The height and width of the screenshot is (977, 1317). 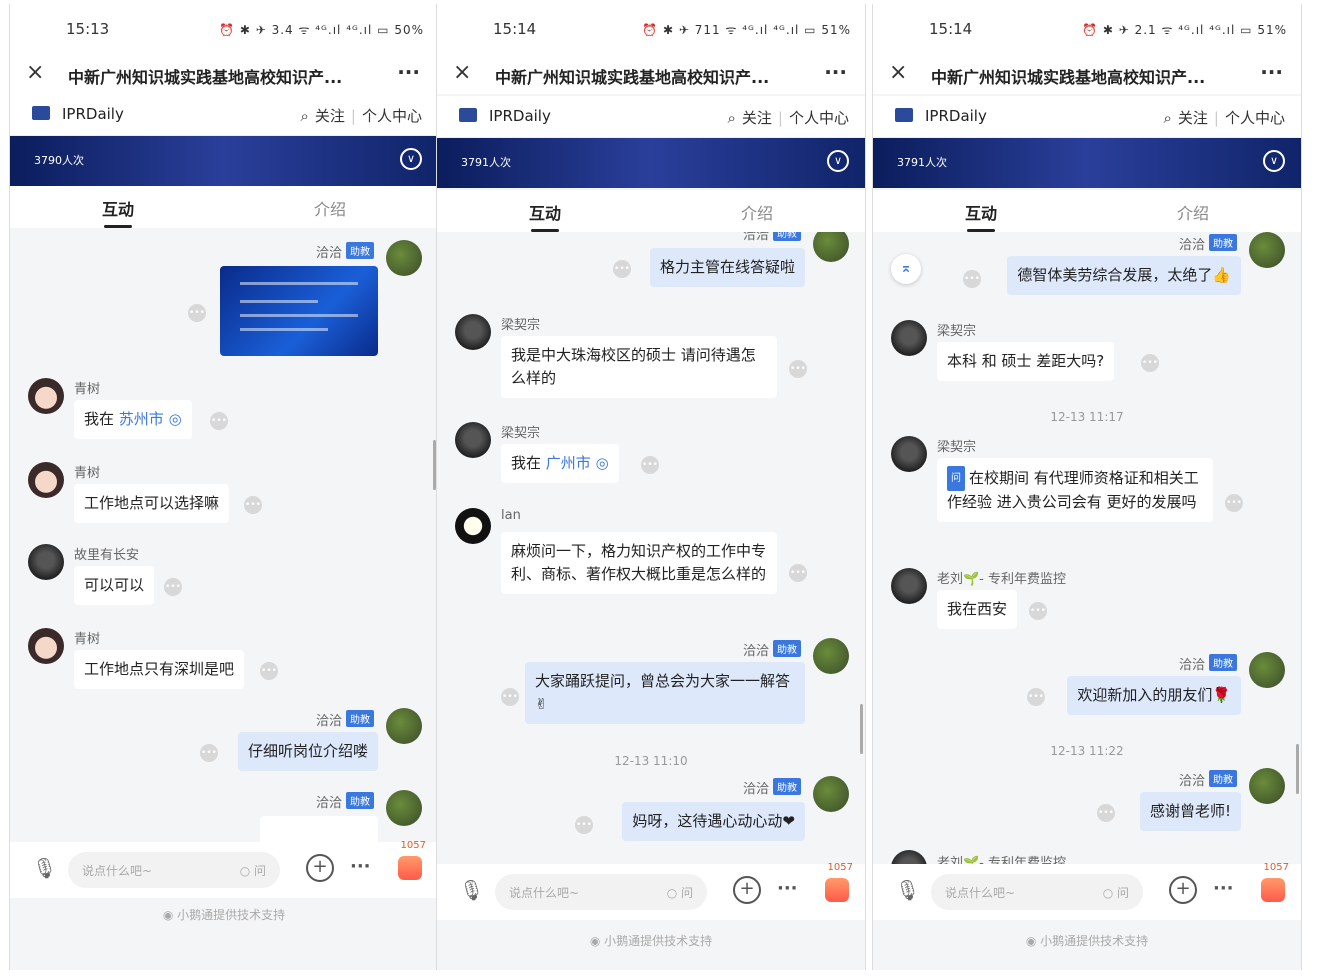 I want to click on brand-bar: IPRDaily ⌕ 关注 | 个人中心, so click(x=651, y=117).